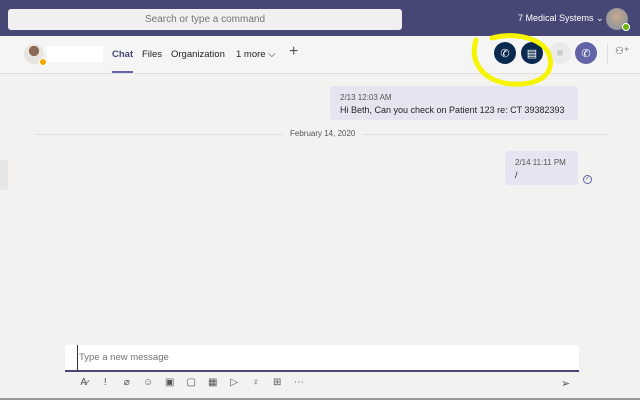 The image size is (640, 400). Describe the element at coordinates (541, 168) in the screenshot. I see `message-bubble: 2/14 11:11 PM /` at that location.